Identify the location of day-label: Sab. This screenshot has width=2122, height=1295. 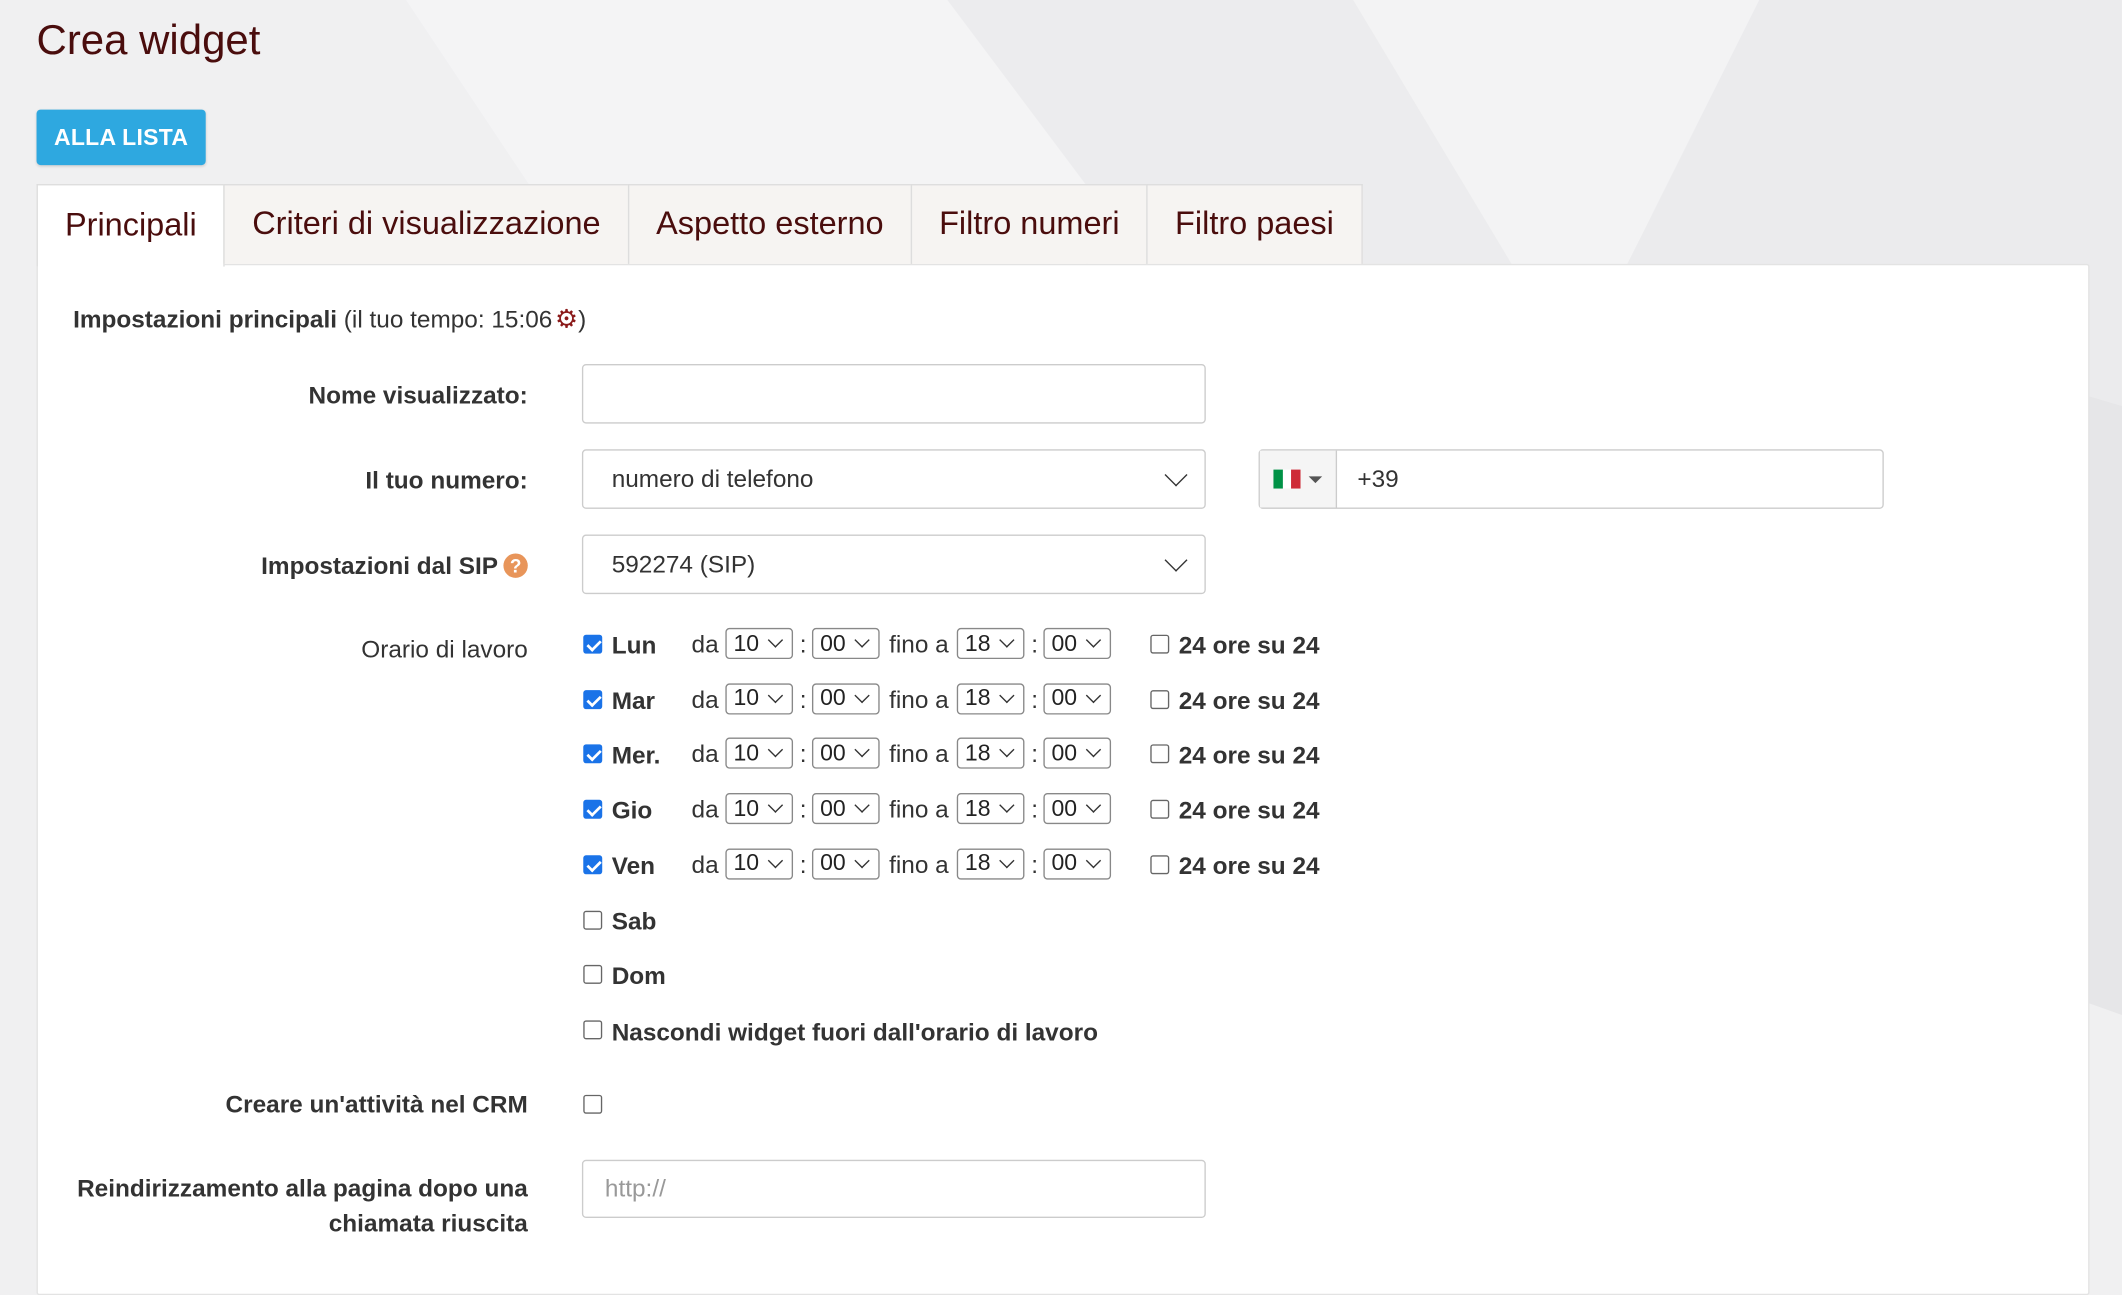
(634, 921).